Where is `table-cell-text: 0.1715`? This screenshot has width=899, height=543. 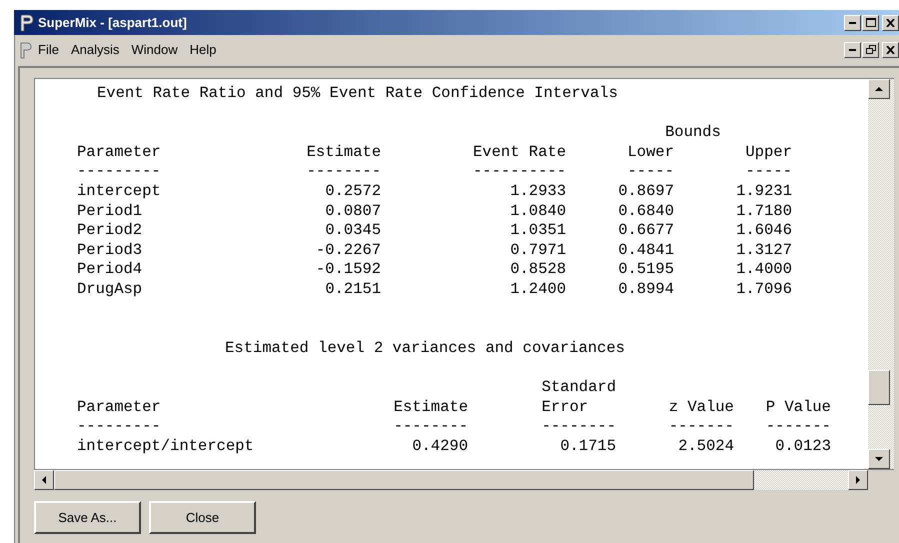
table-cell-text: 0.1715 is located at coordinates (587, 446).